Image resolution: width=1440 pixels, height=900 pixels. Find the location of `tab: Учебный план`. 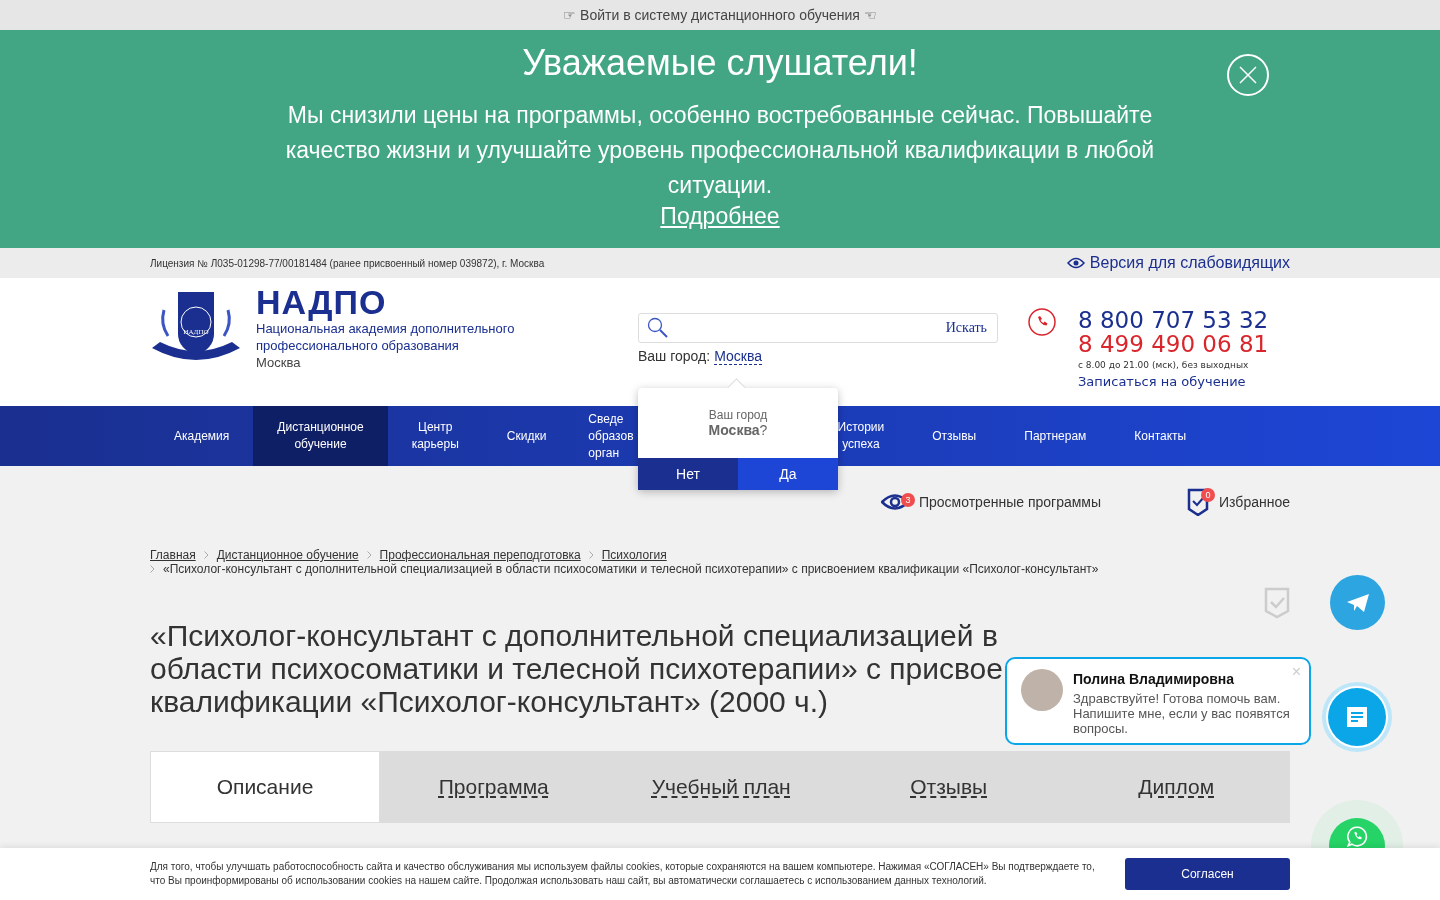

tab: Учебный план is located at coordinates (721, 787).